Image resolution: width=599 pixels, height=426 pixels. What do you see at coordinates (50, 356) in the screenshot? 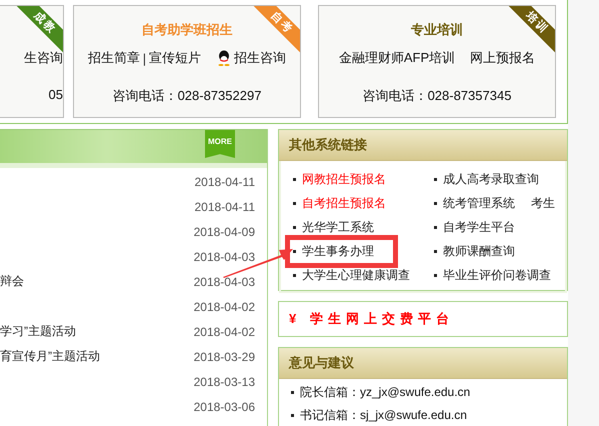
I see `news-title: 育宣传月”主题活动` at bounding box center [50, 356].